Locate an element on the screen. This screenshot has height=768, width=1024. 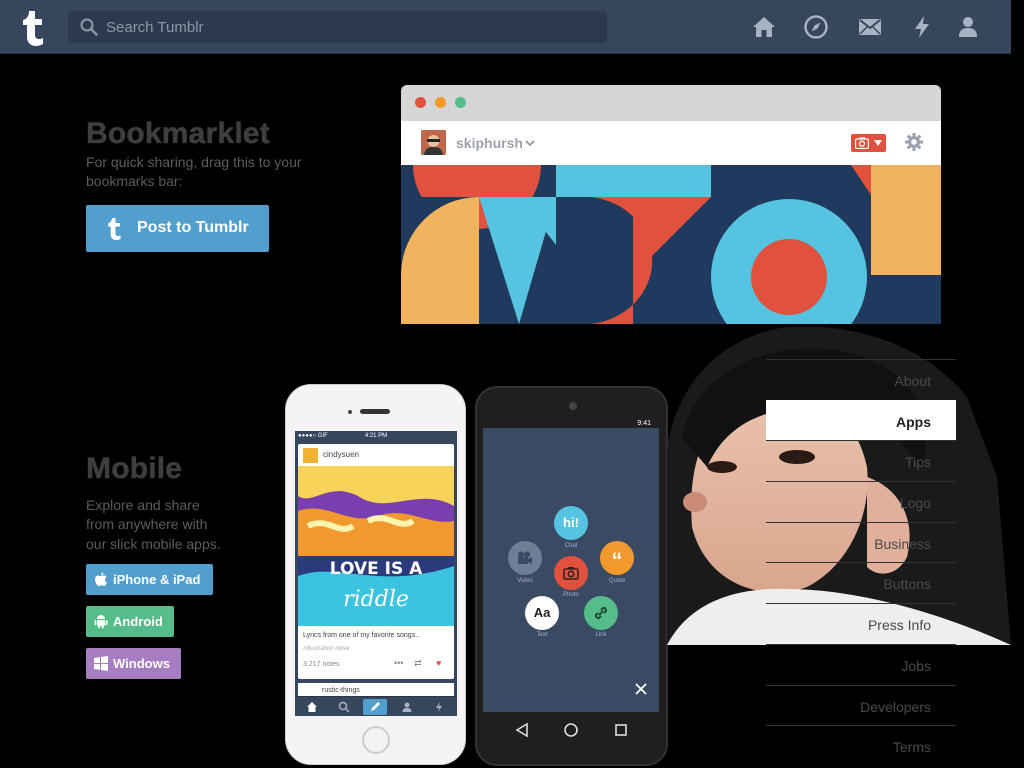
chevron-down-icon is located at coordinates (530, 143).